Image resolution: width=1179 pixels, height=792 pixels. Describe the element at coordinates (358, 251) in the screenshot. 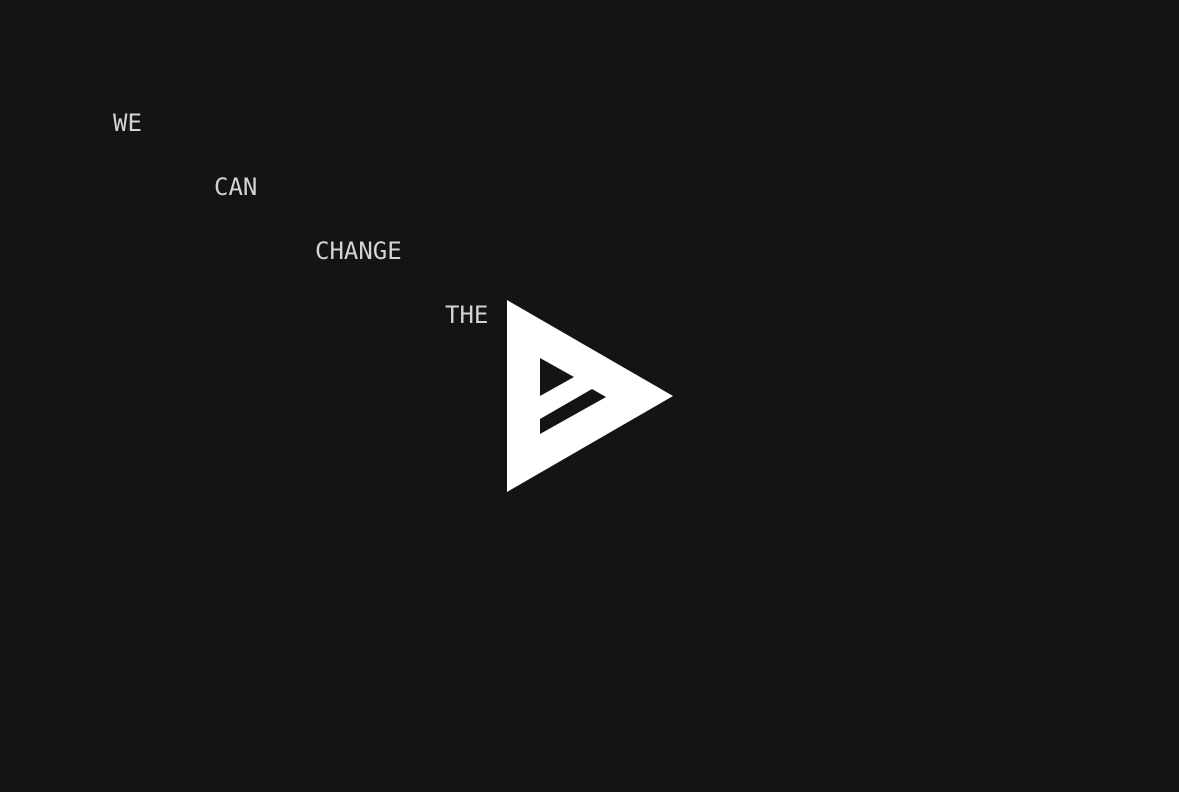

I see `word-change: CHANGE` at that location.